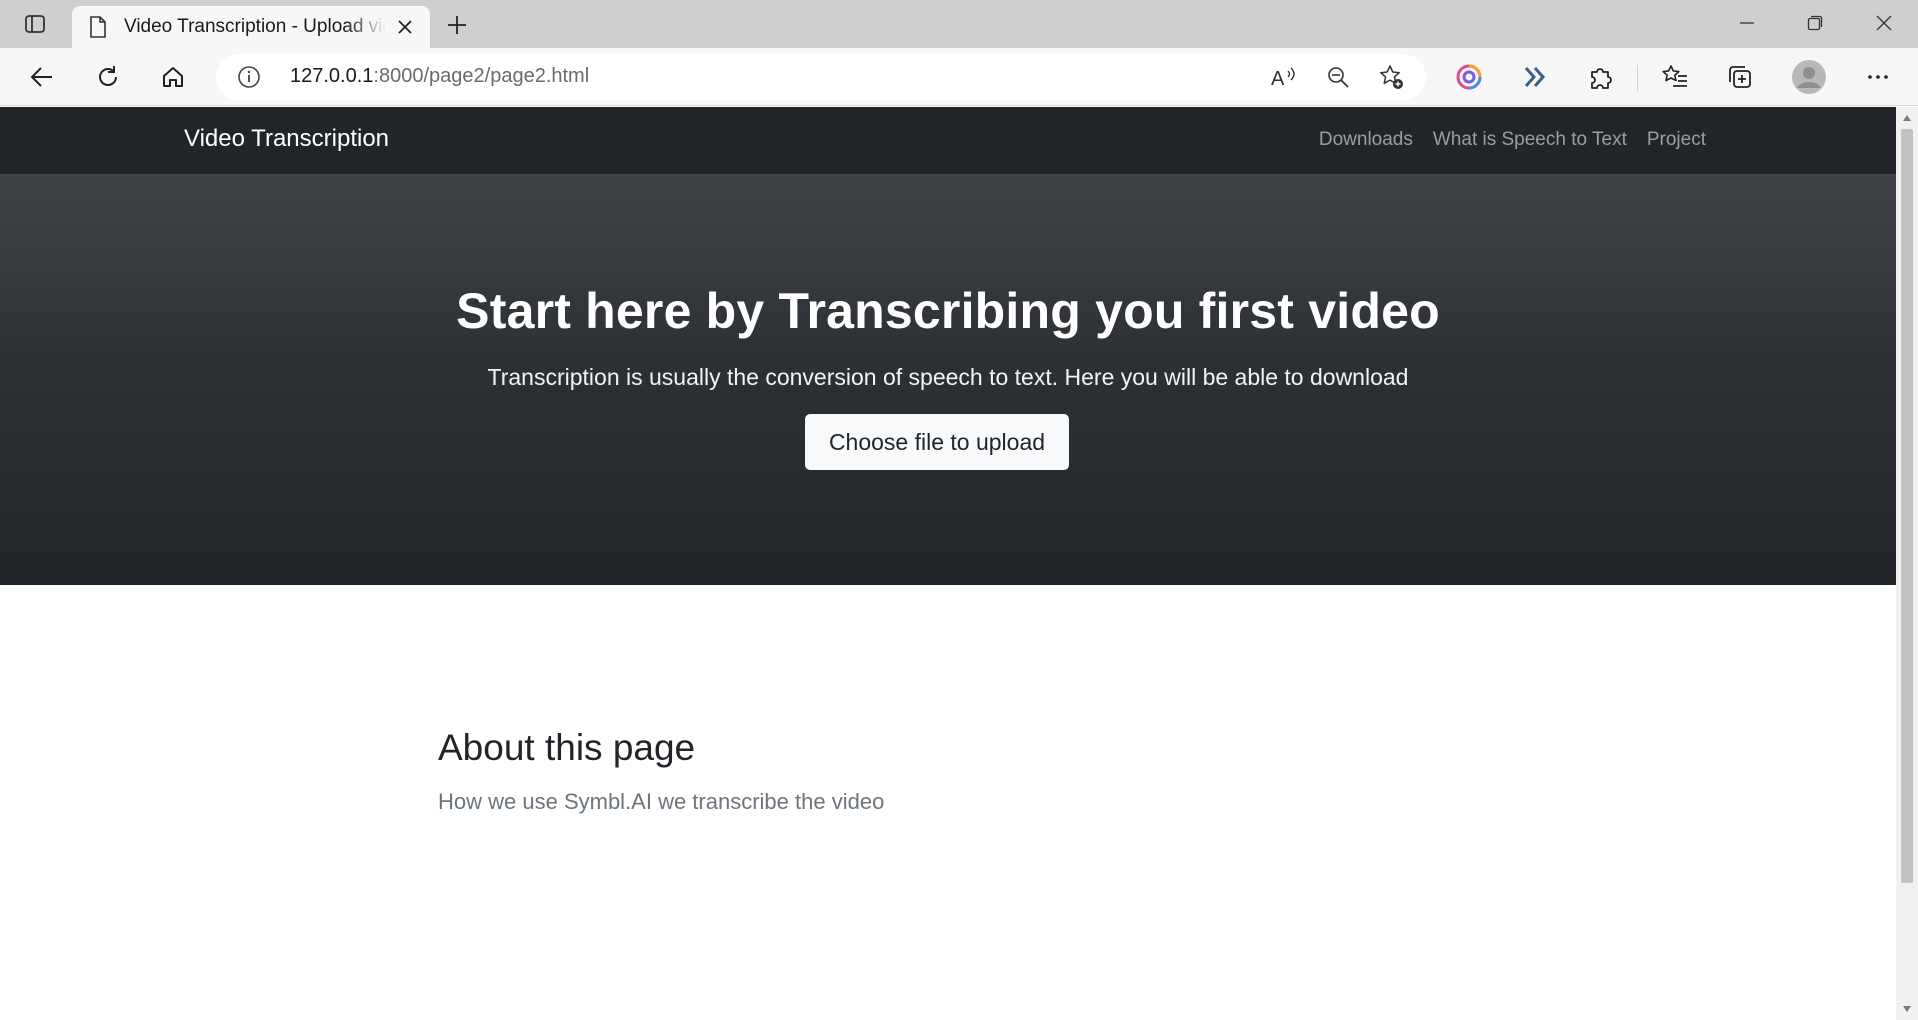  Describe the element at coordinates (1907, 506) in the screenshot. I see `scrollbar-thumb` at that location.